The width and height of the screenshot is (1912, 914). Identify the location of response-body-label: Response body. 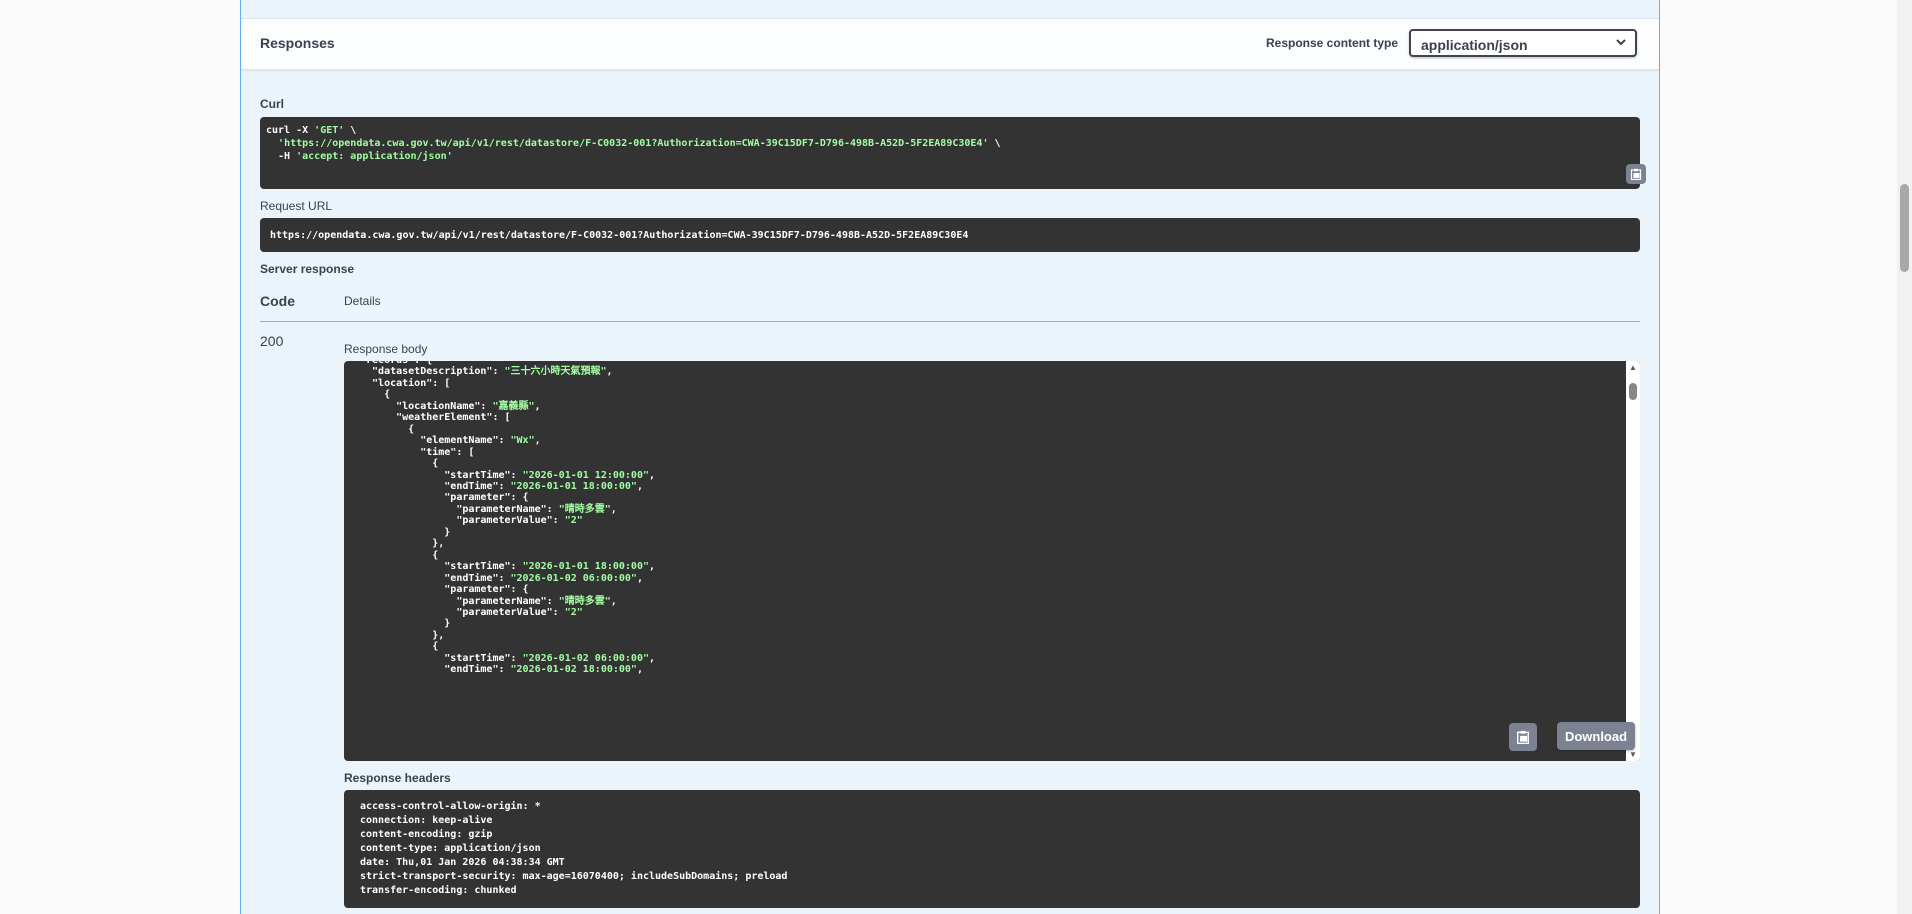
(386, 349).